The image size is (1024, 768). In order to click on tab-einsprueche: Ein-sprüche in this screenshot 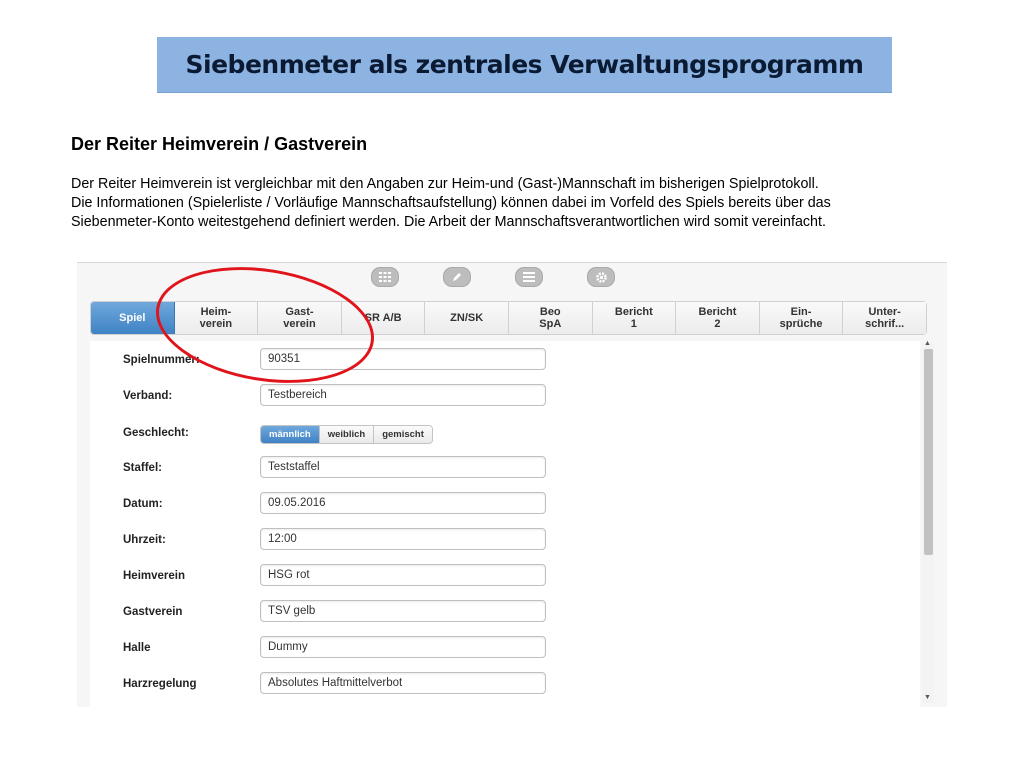, I will do `click(801, 318)`.